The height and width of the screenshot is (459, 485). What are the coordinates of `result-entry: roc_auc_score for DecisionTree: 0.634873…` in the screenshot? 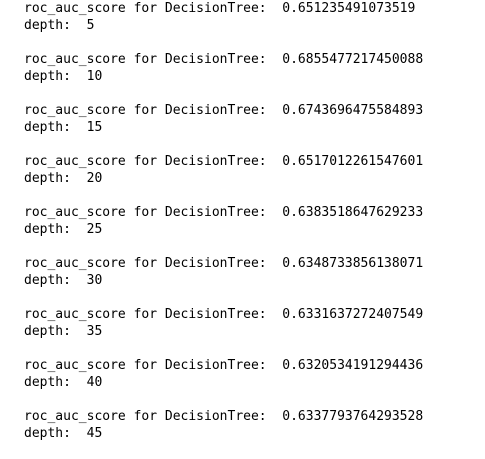 It's located at (251, 280).